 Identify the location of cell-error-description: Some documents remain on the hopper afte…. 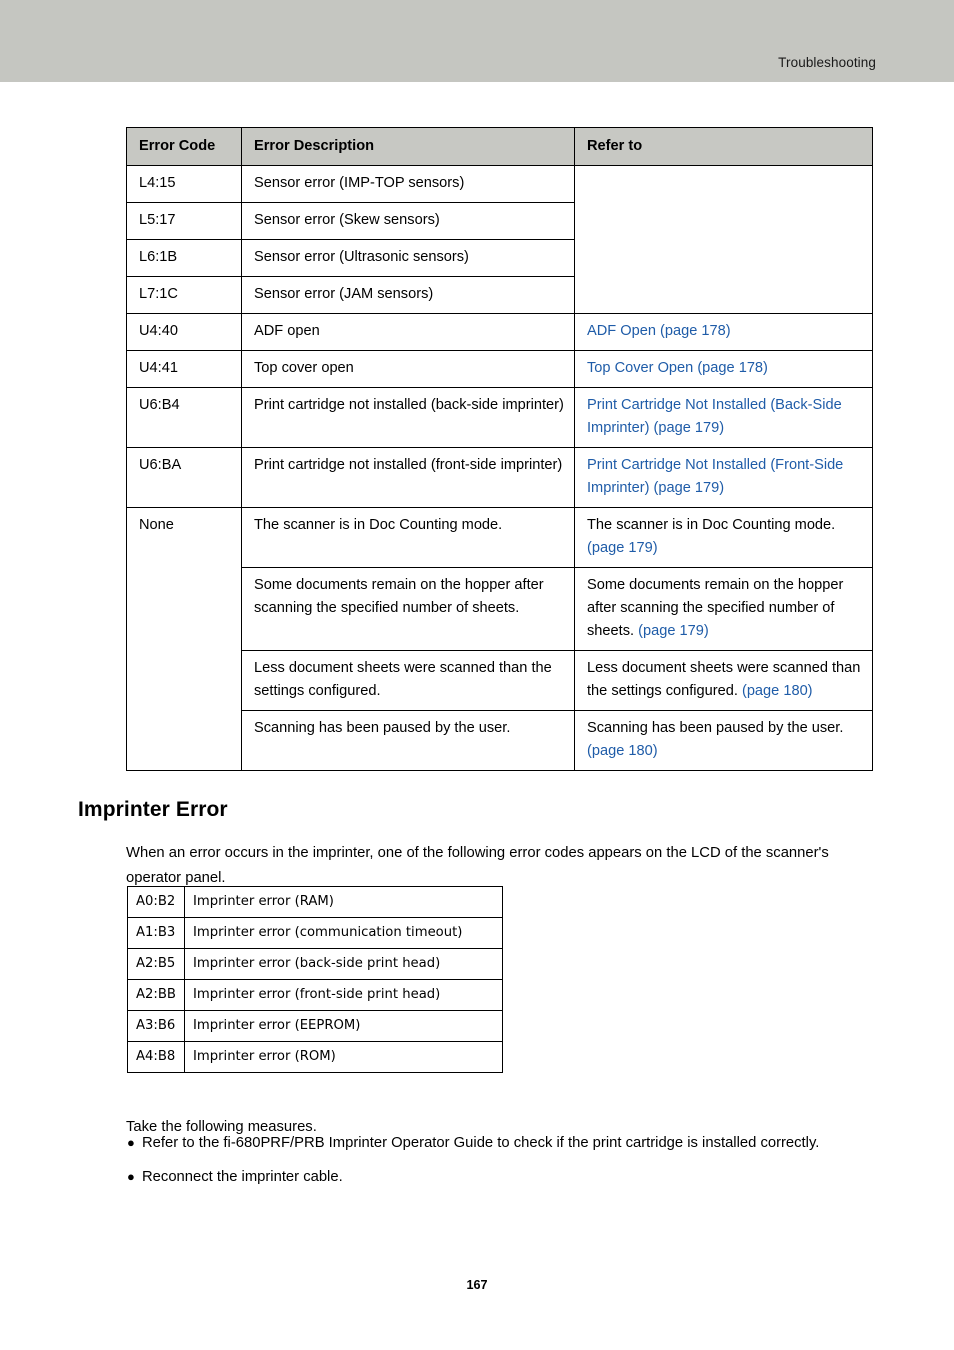
(408, 609).